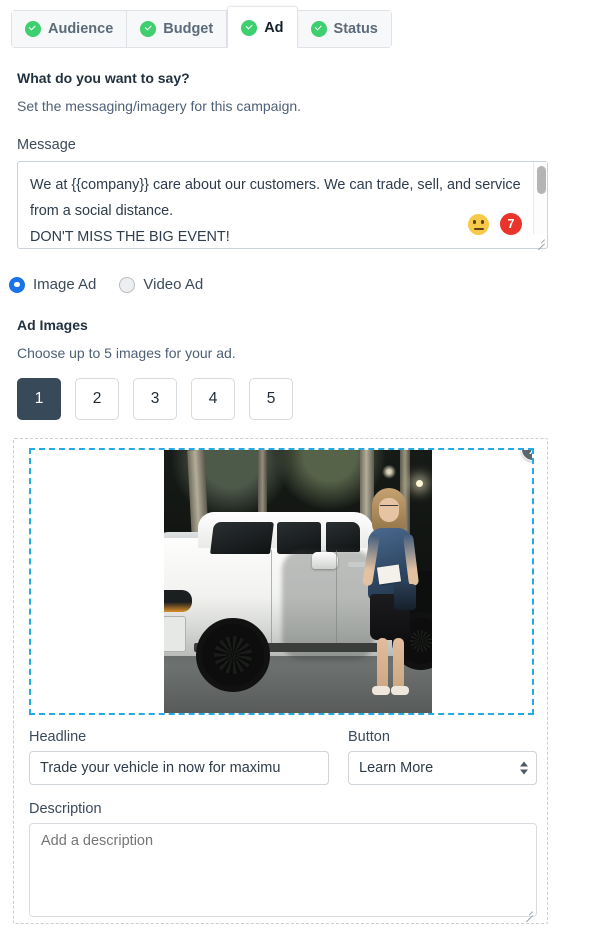  I want to click on image-slot-5: 5, so click(271, 399).